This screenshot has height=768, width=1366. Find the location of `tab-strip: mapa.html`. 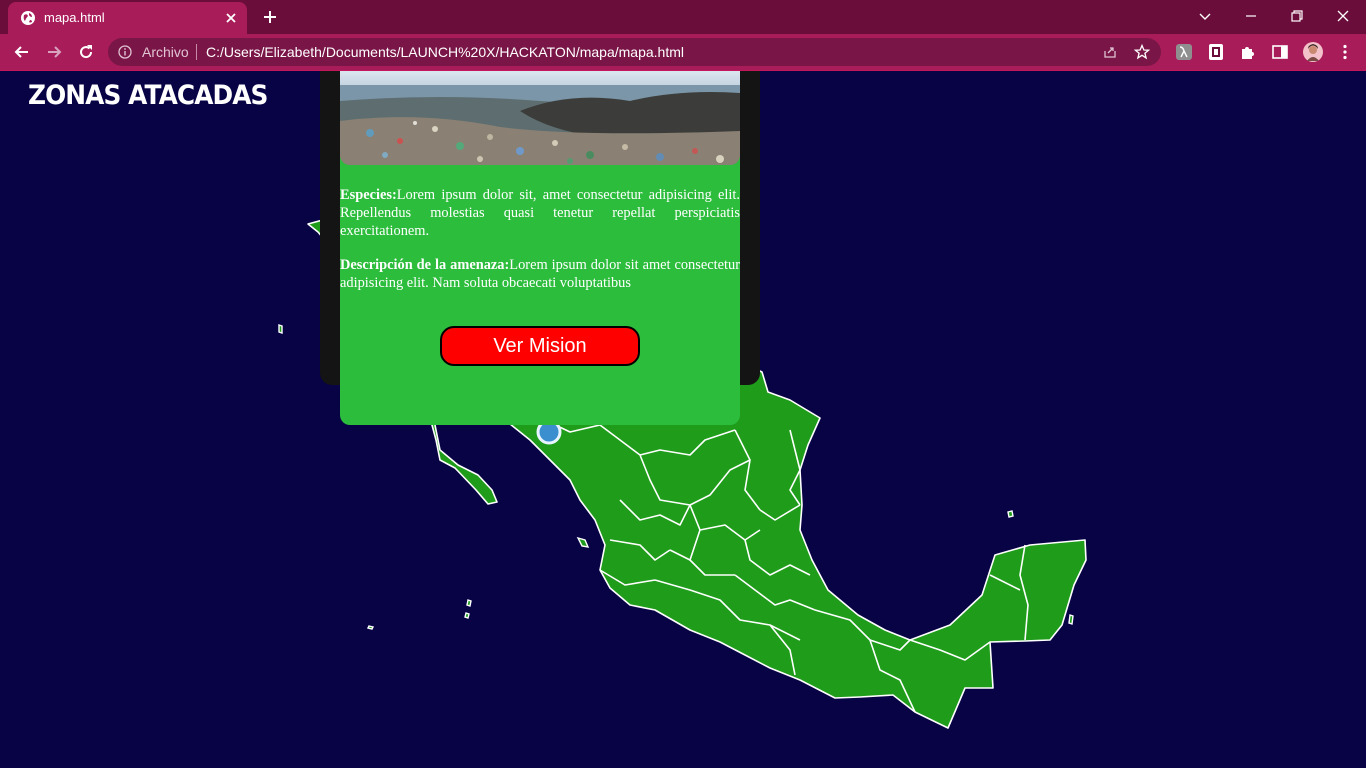

tab-strip: mapa.html is located at coordinates (683, 17).